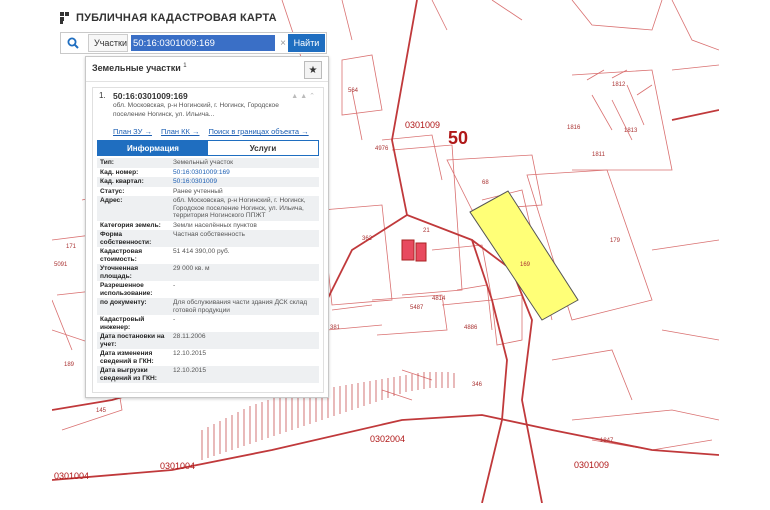 The image size is (770, 510). Describe the element at coordinates (209, 234) in the screenshot. I see `attr-value: Частная собственность` at that location.